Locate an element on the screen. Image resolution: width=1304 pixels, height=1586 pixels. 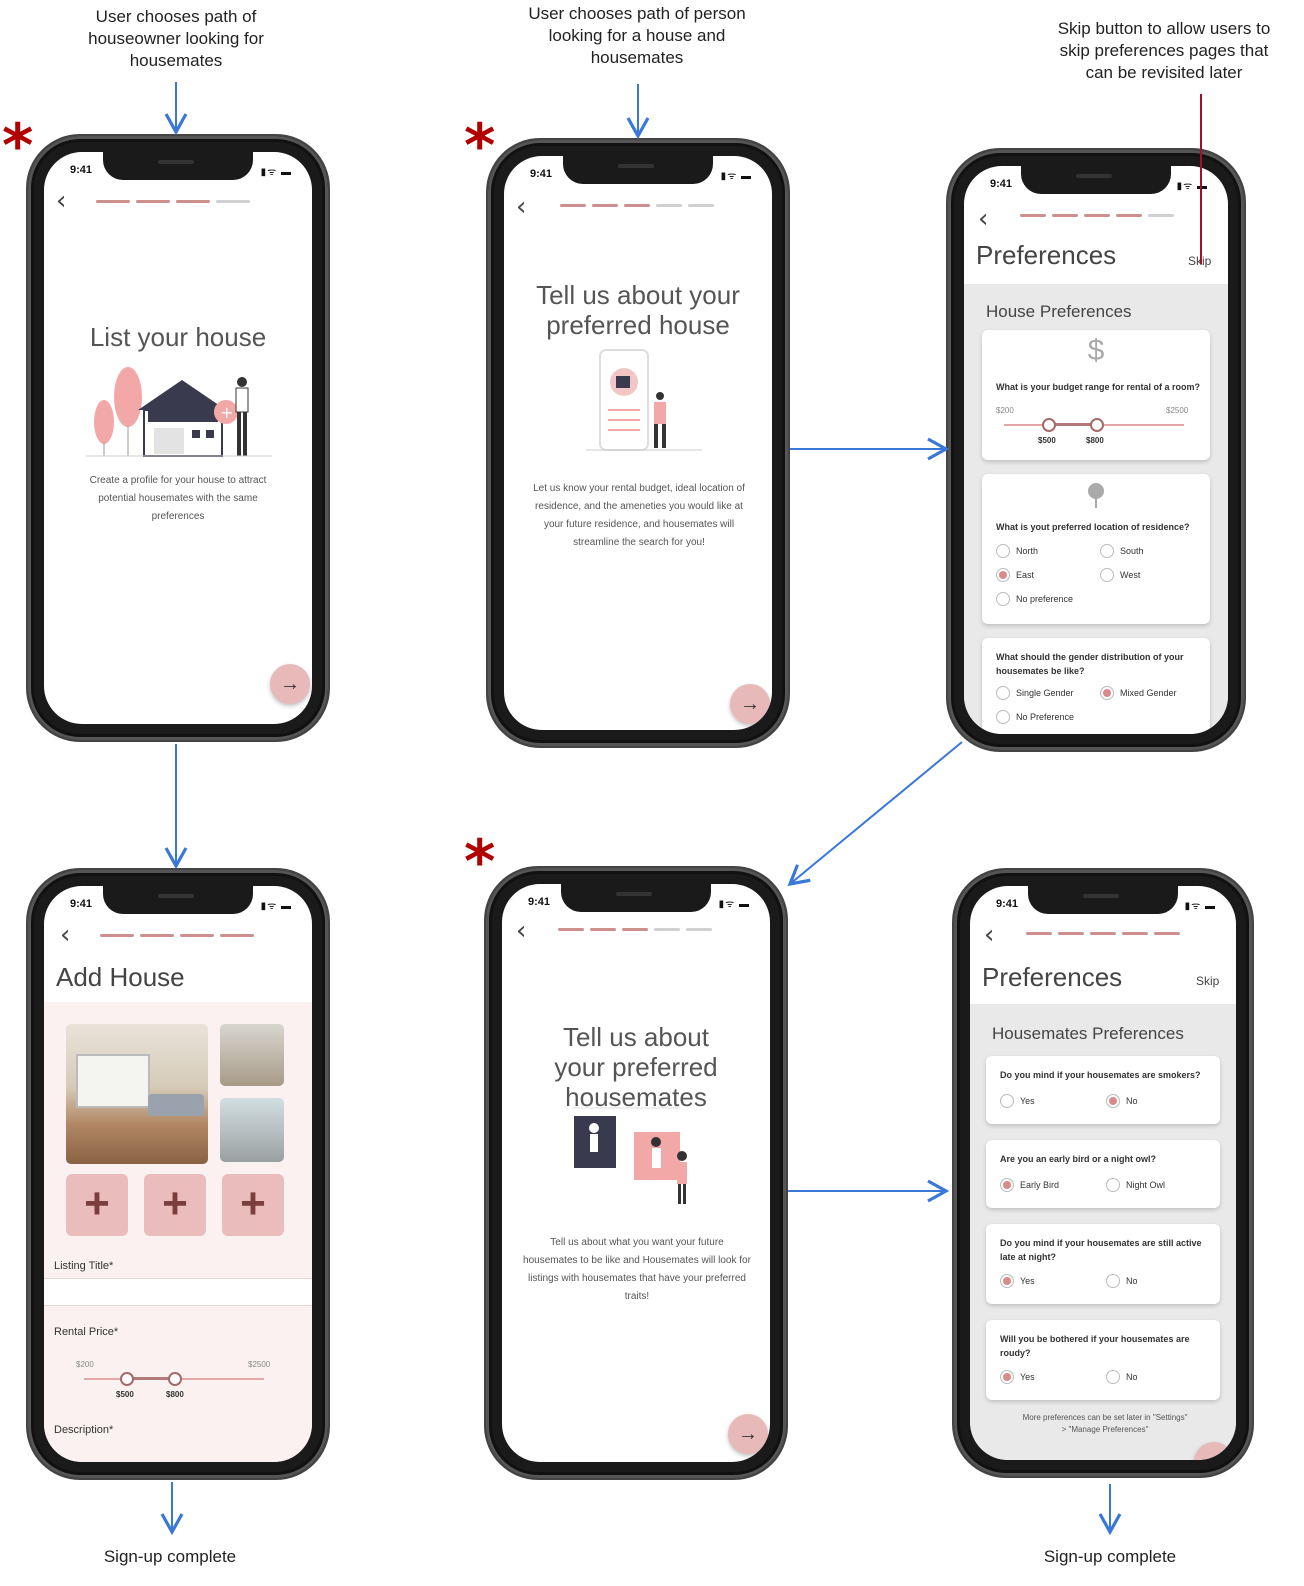
window-graphic is located at coordinates (113, 1081).